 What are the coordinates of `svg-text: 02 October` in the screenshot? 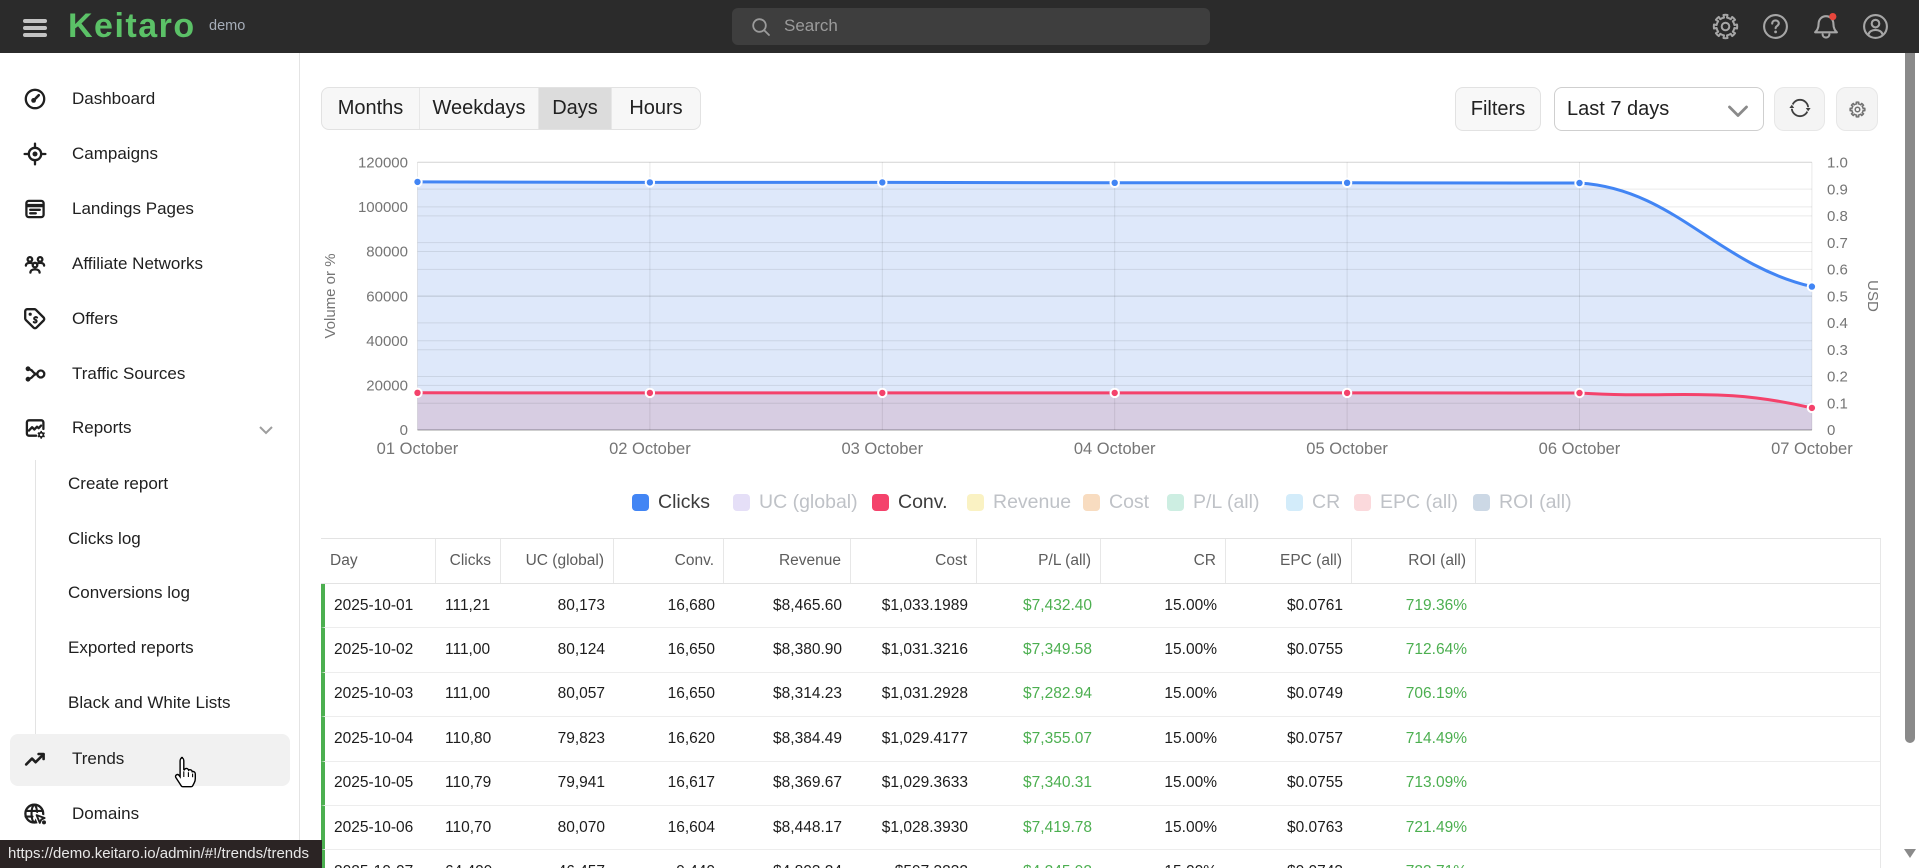 It's located at (650, 449).